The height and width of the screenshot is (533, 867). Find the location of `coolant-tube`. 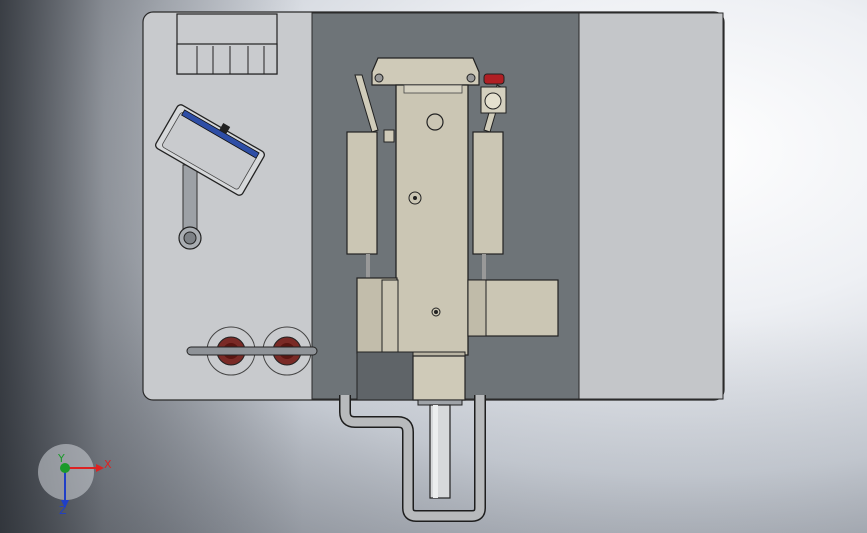

coolant-tube is located at coordinates (412, 458).